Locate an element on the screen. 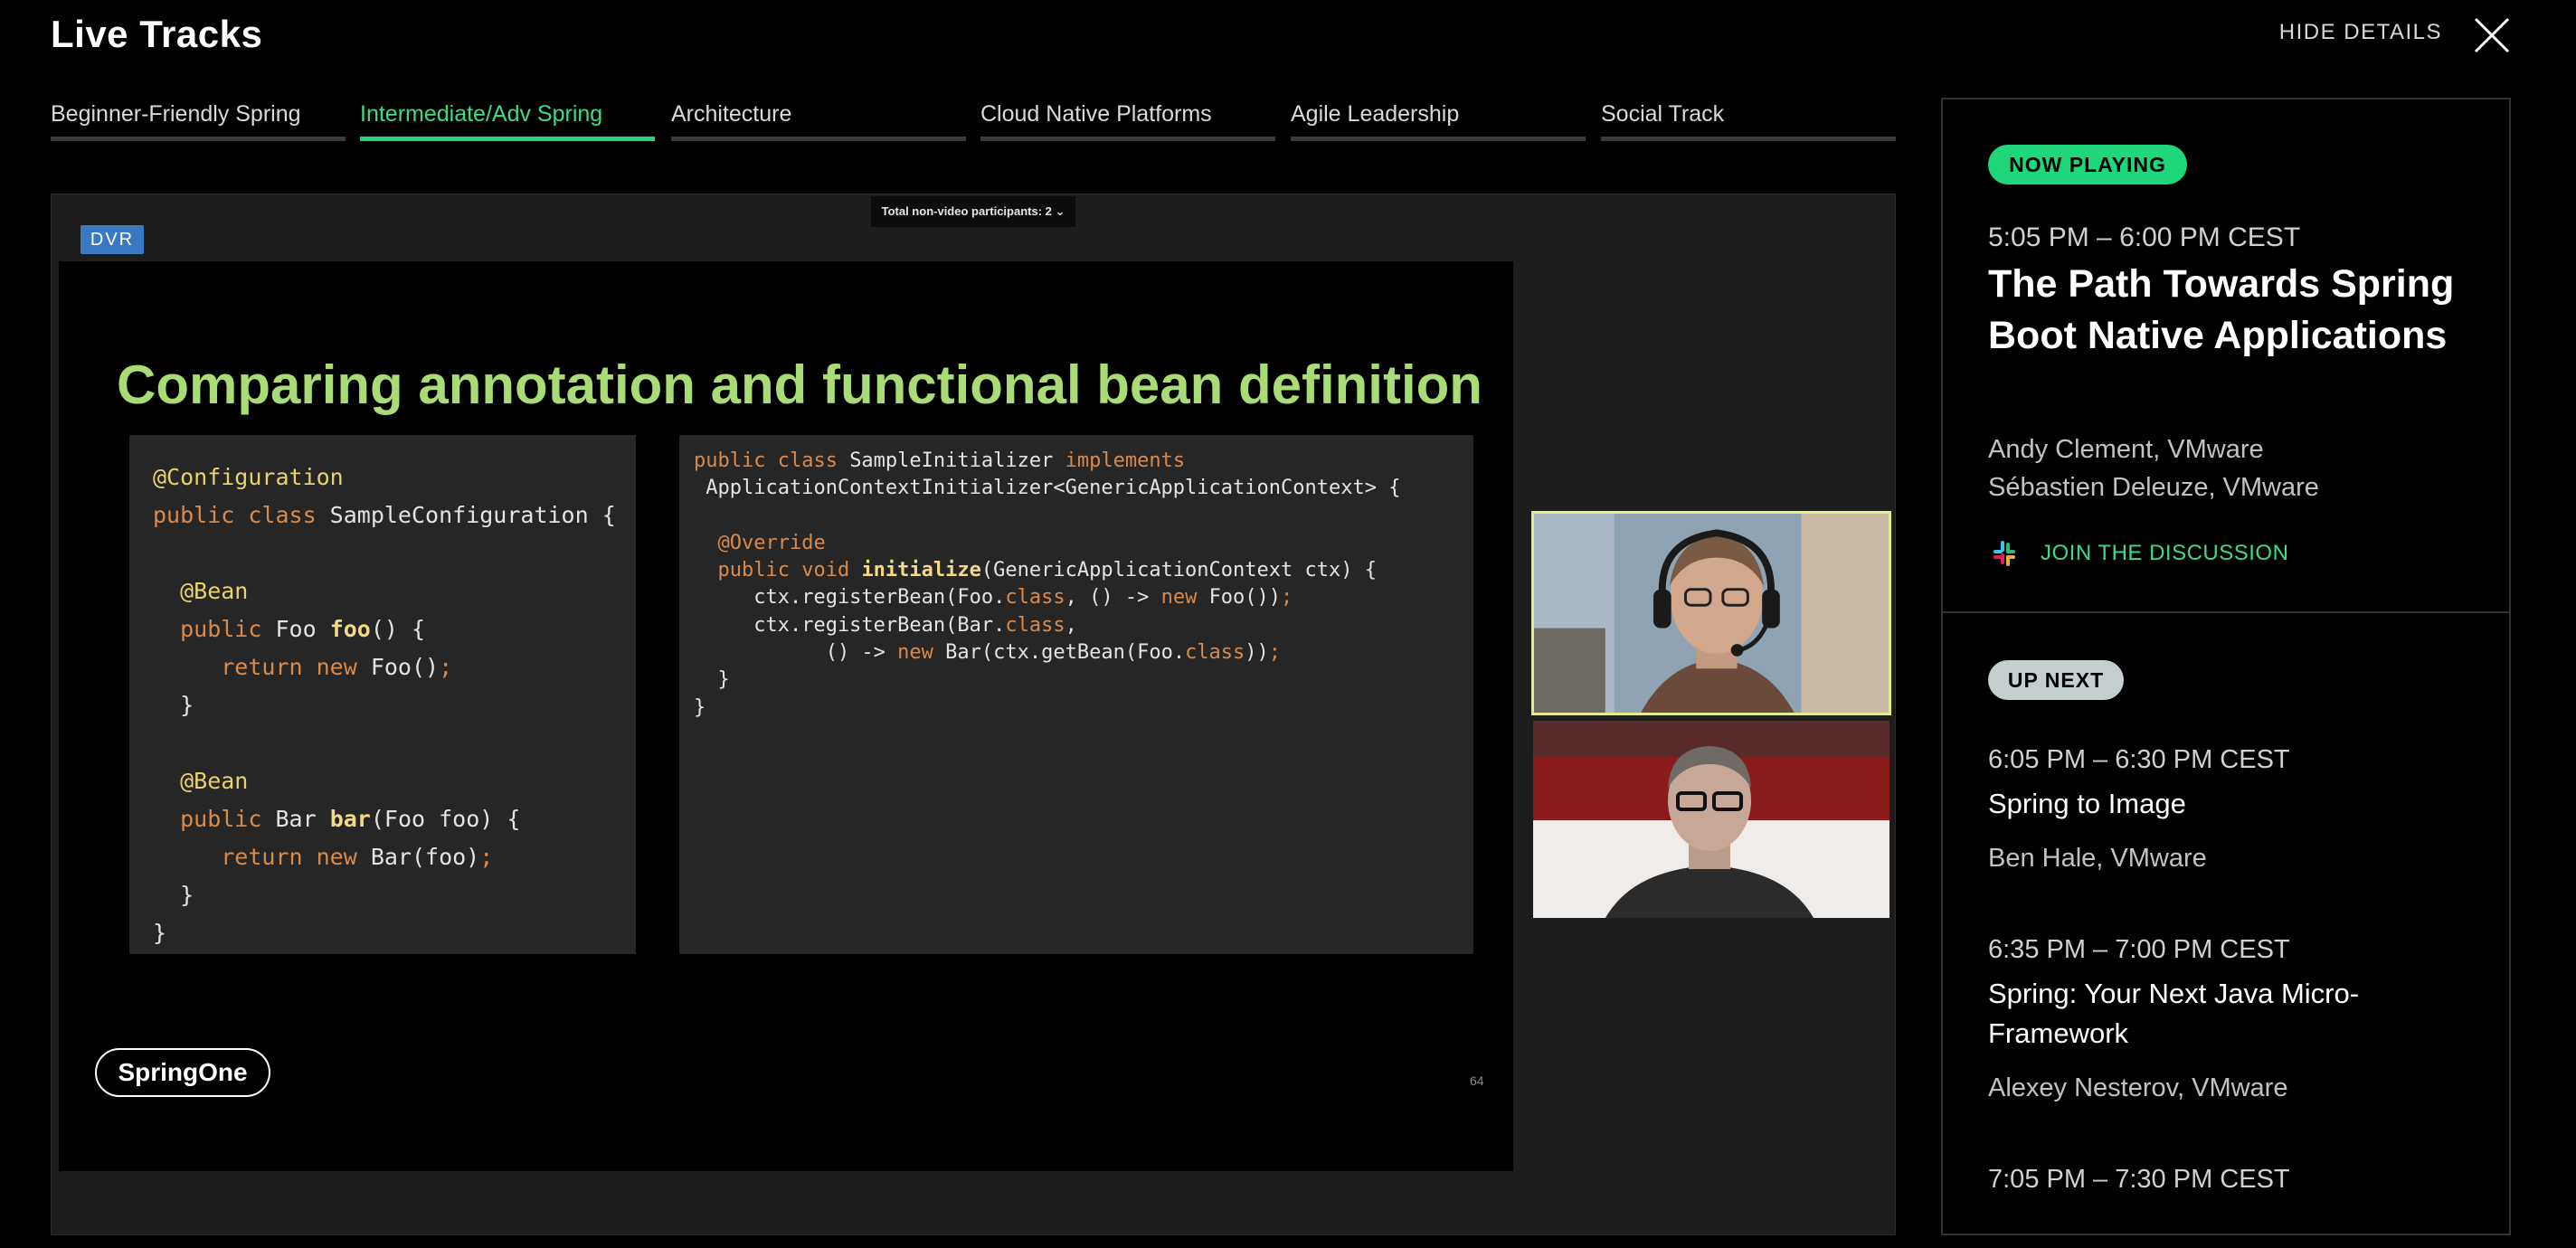 The width and height of the screenshot is (2576, 1248). tab-label: Cloud Native Platforms is located at coordinates (1096, 114).